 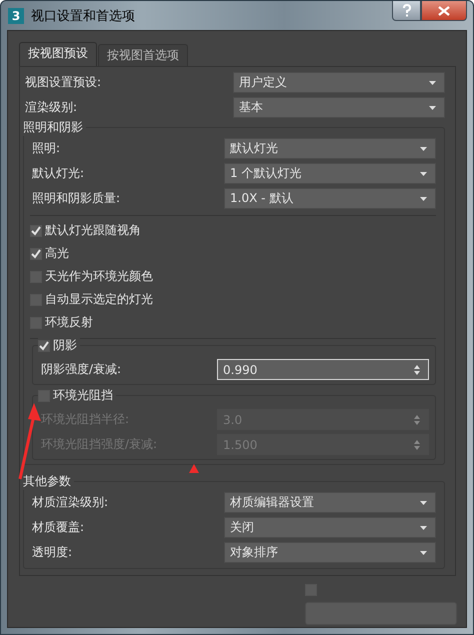 I want to click on group-title: 其他参数, so click(x=47, y=481).